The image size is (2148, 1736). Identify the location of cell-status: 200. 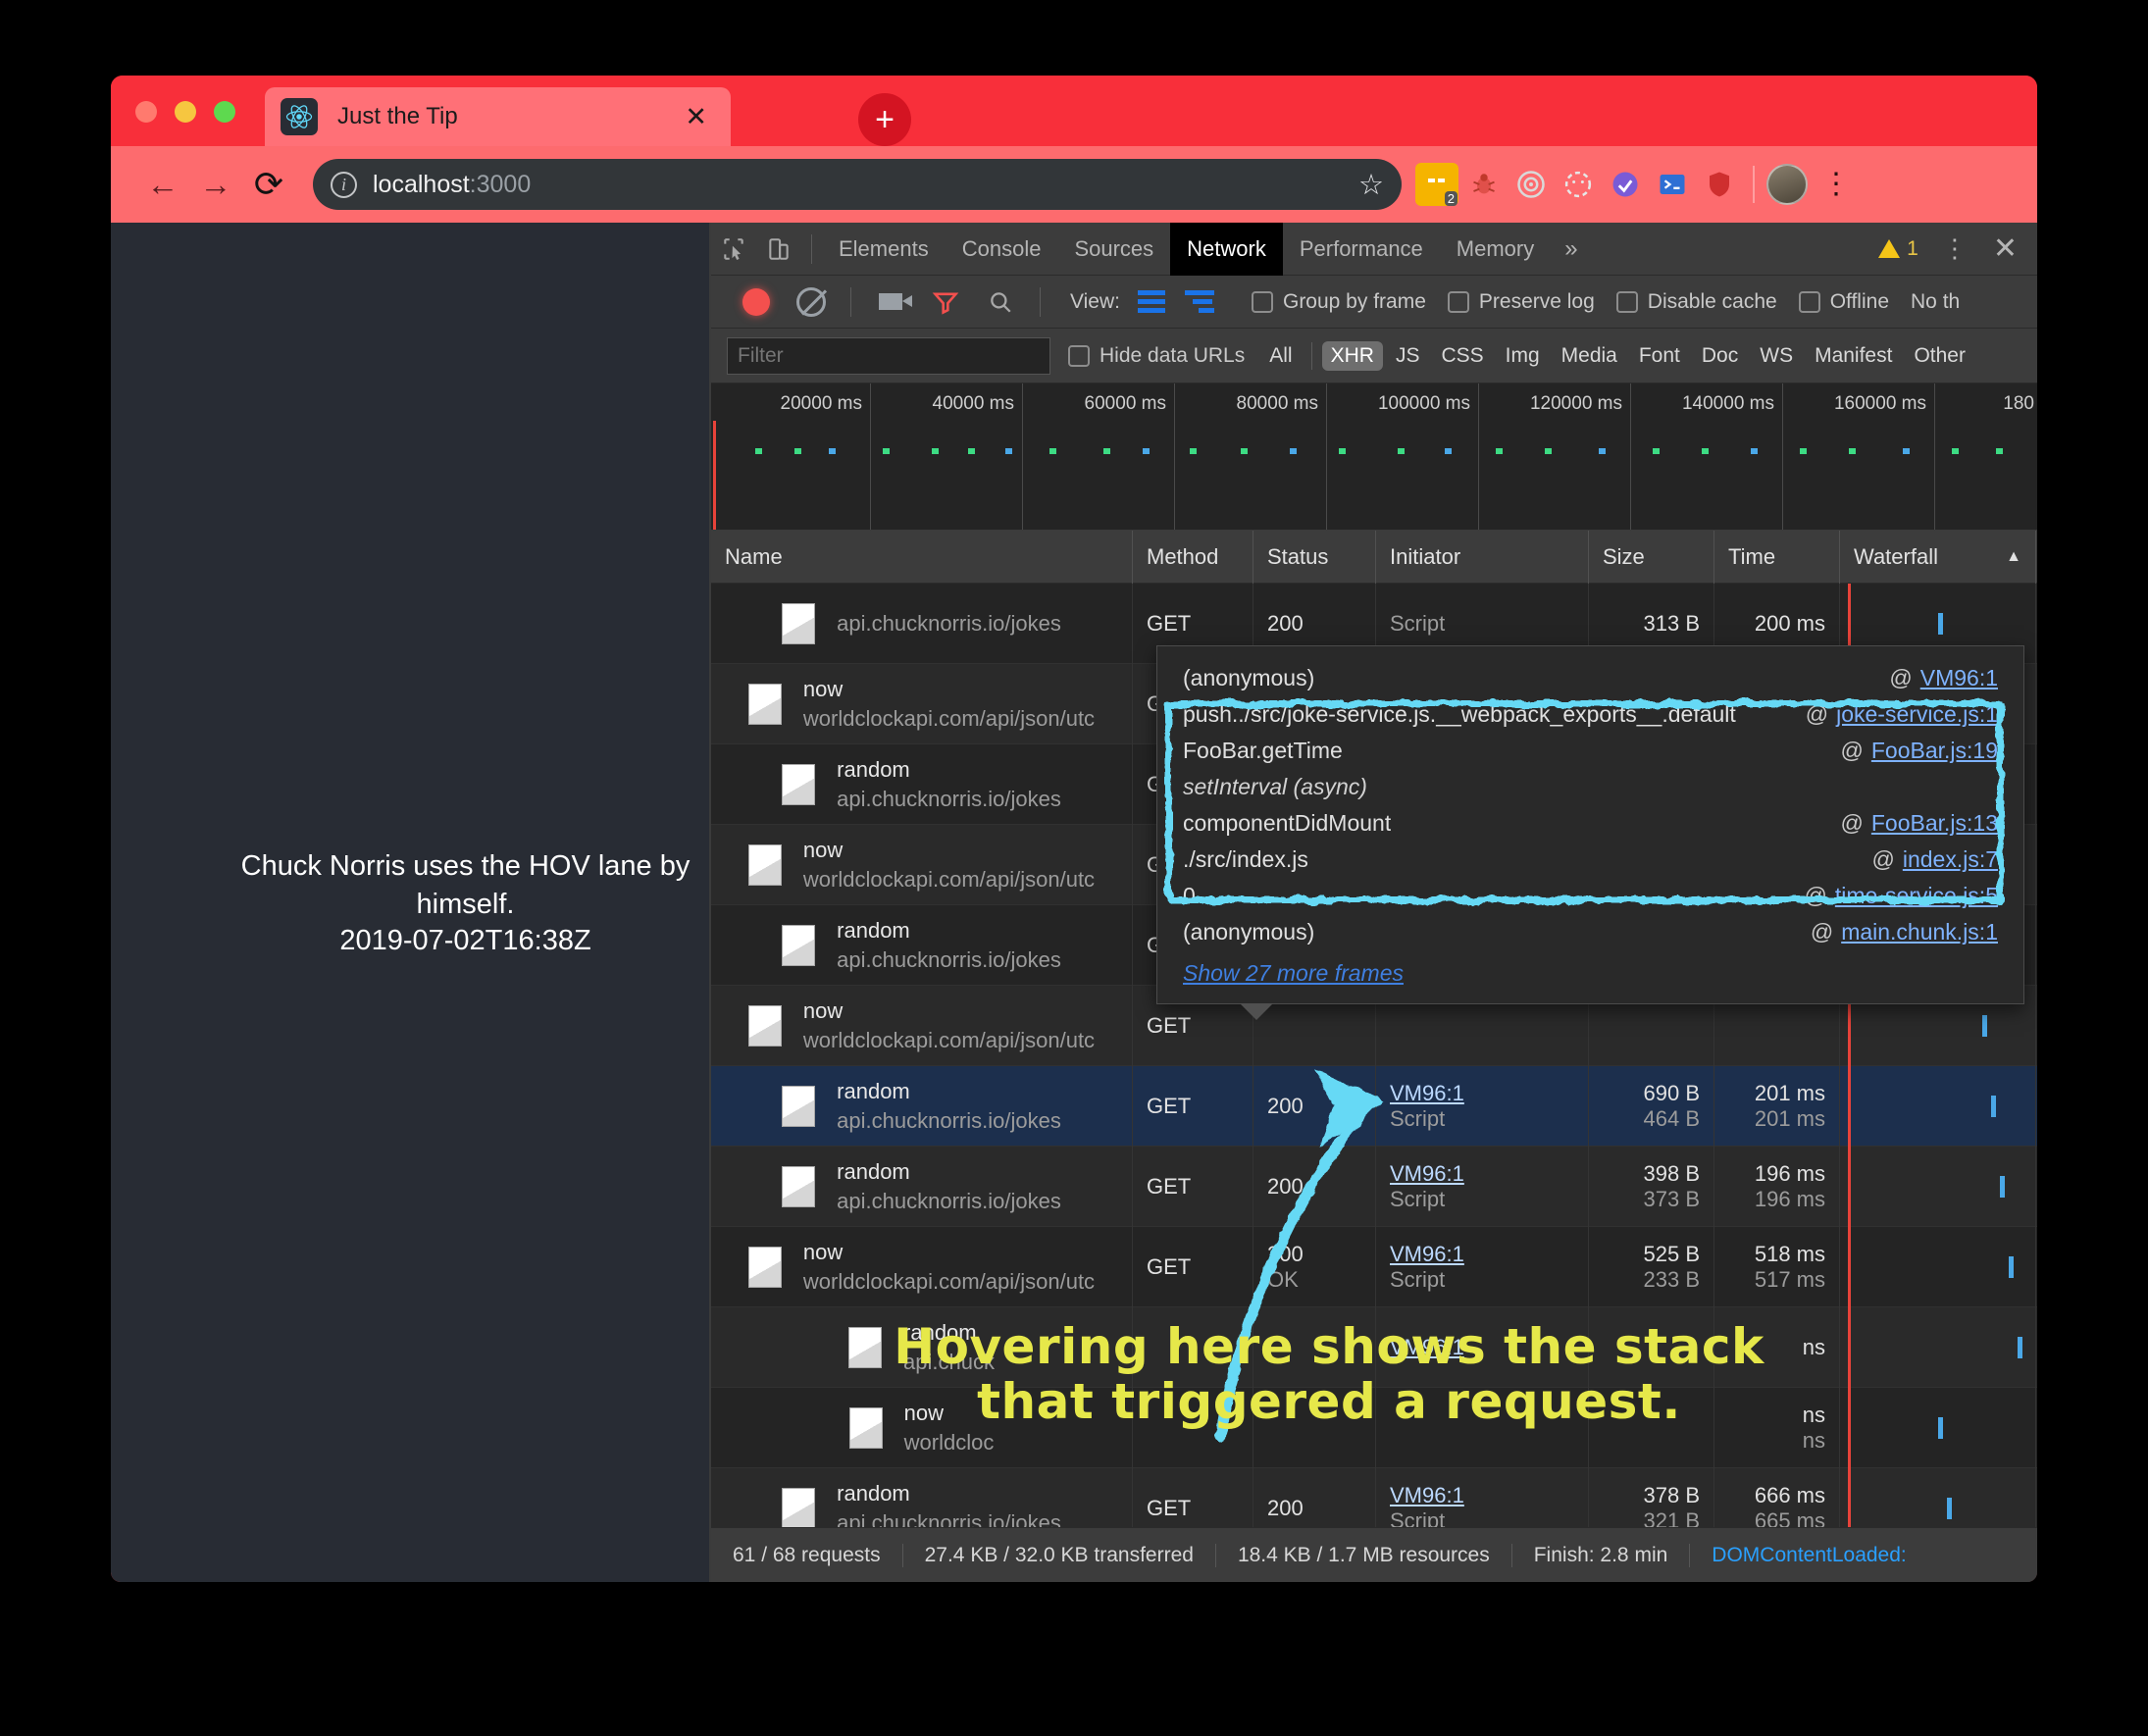
(1314, 1187).